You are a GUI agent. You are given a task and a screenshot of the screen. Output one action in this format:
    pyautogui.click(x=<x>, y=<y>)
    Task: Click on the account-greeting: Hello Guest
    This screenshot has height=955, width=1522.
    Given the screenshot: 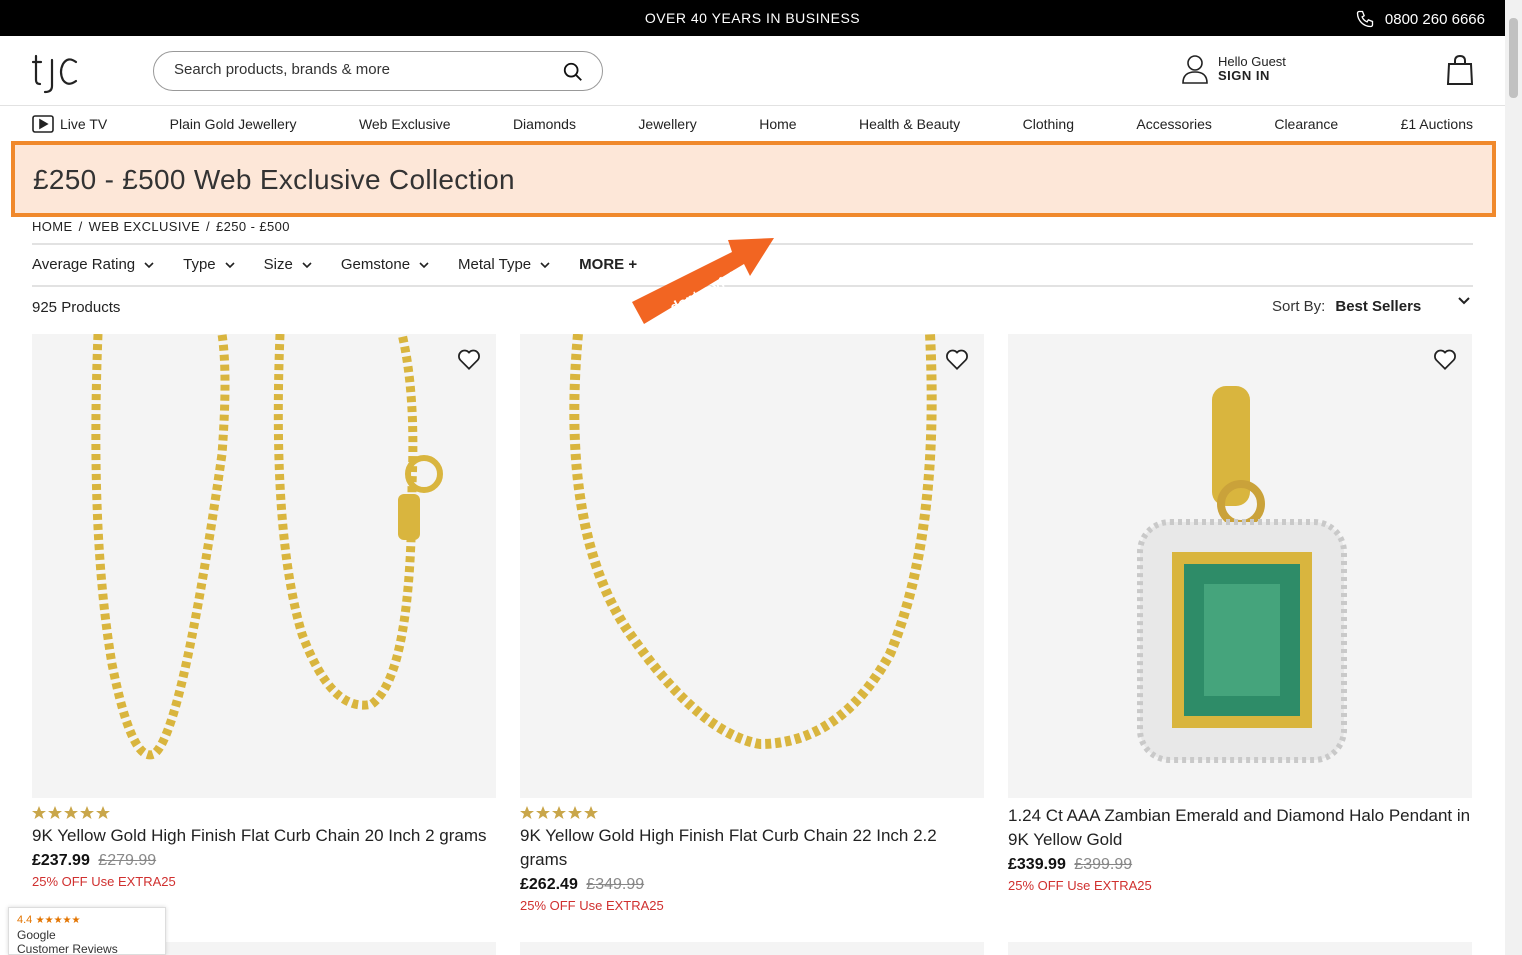 What is the action you would take?
    pyautogui.click(x=1252, y=61)
    